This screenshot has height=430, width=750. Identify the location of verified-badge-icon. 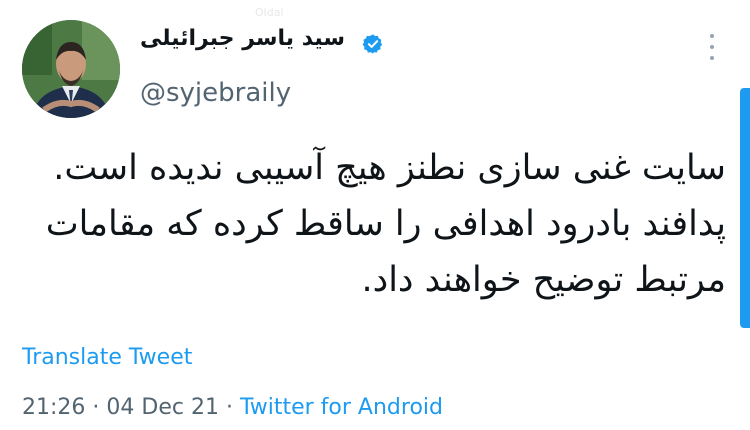
(372, 44).